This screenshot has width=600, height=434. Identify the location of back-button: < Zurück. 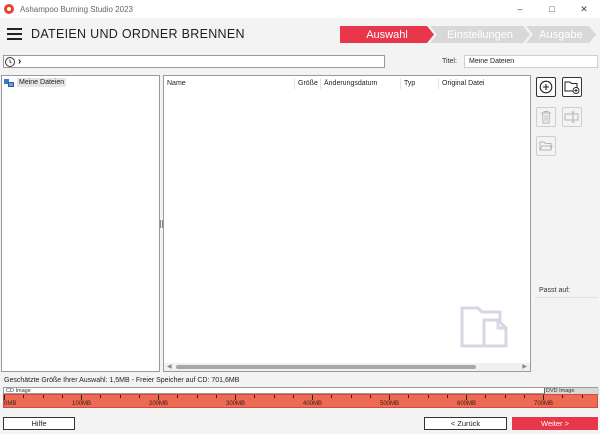
(465, 423).